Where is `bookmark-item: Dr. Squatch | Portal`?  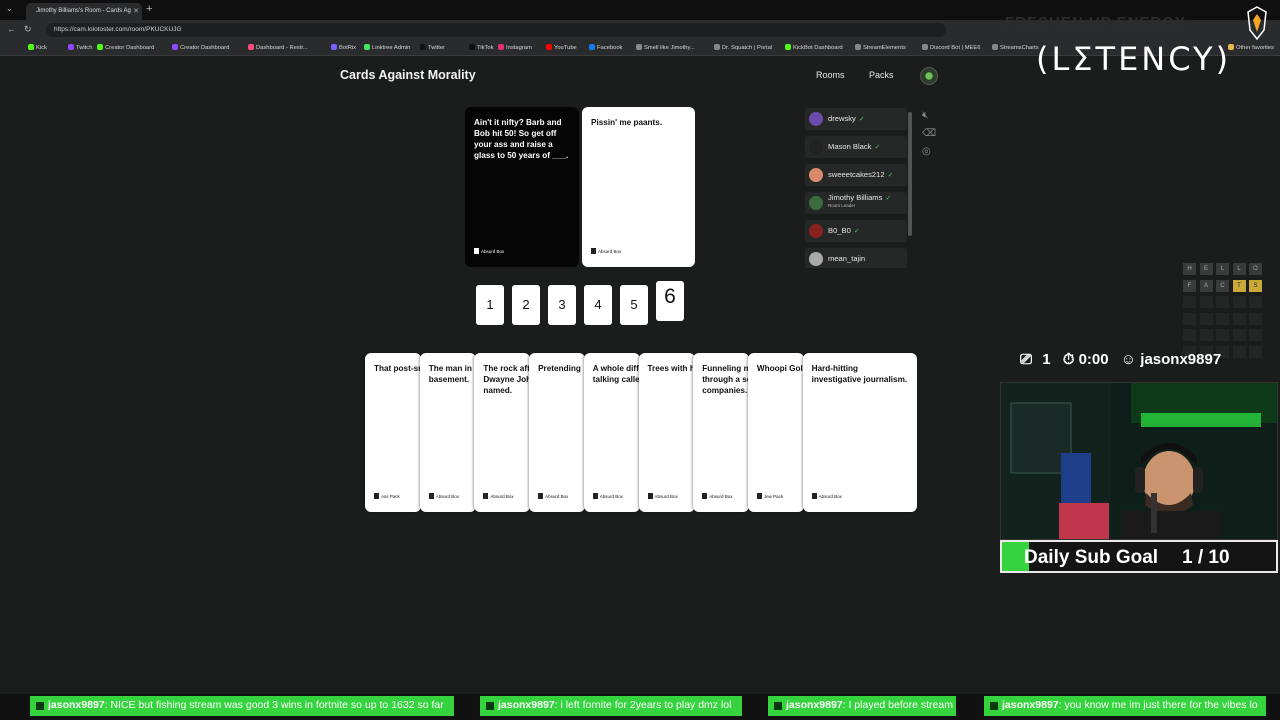 bookmark-item: Dr. Squatch | Portal is located at coordinates (743, 47).